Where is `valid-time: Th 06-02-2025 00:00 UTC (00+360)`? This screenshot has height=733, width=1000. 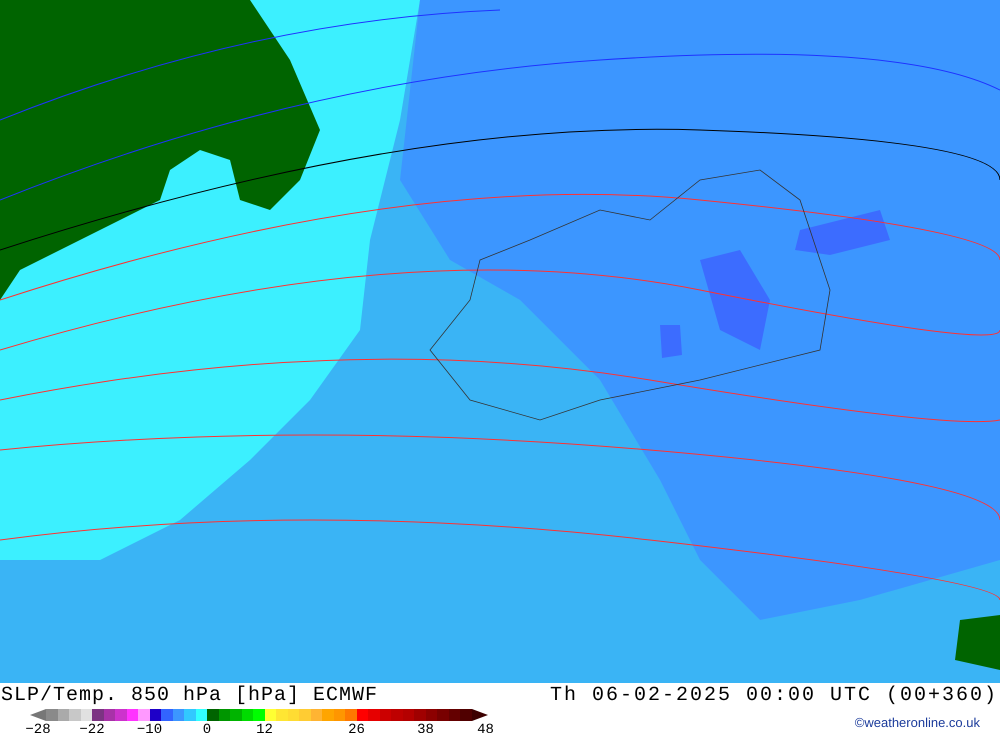 valid-time: Th 06-02-2025 00:00 UTC (00+360) is located at coordinates (774, 696).